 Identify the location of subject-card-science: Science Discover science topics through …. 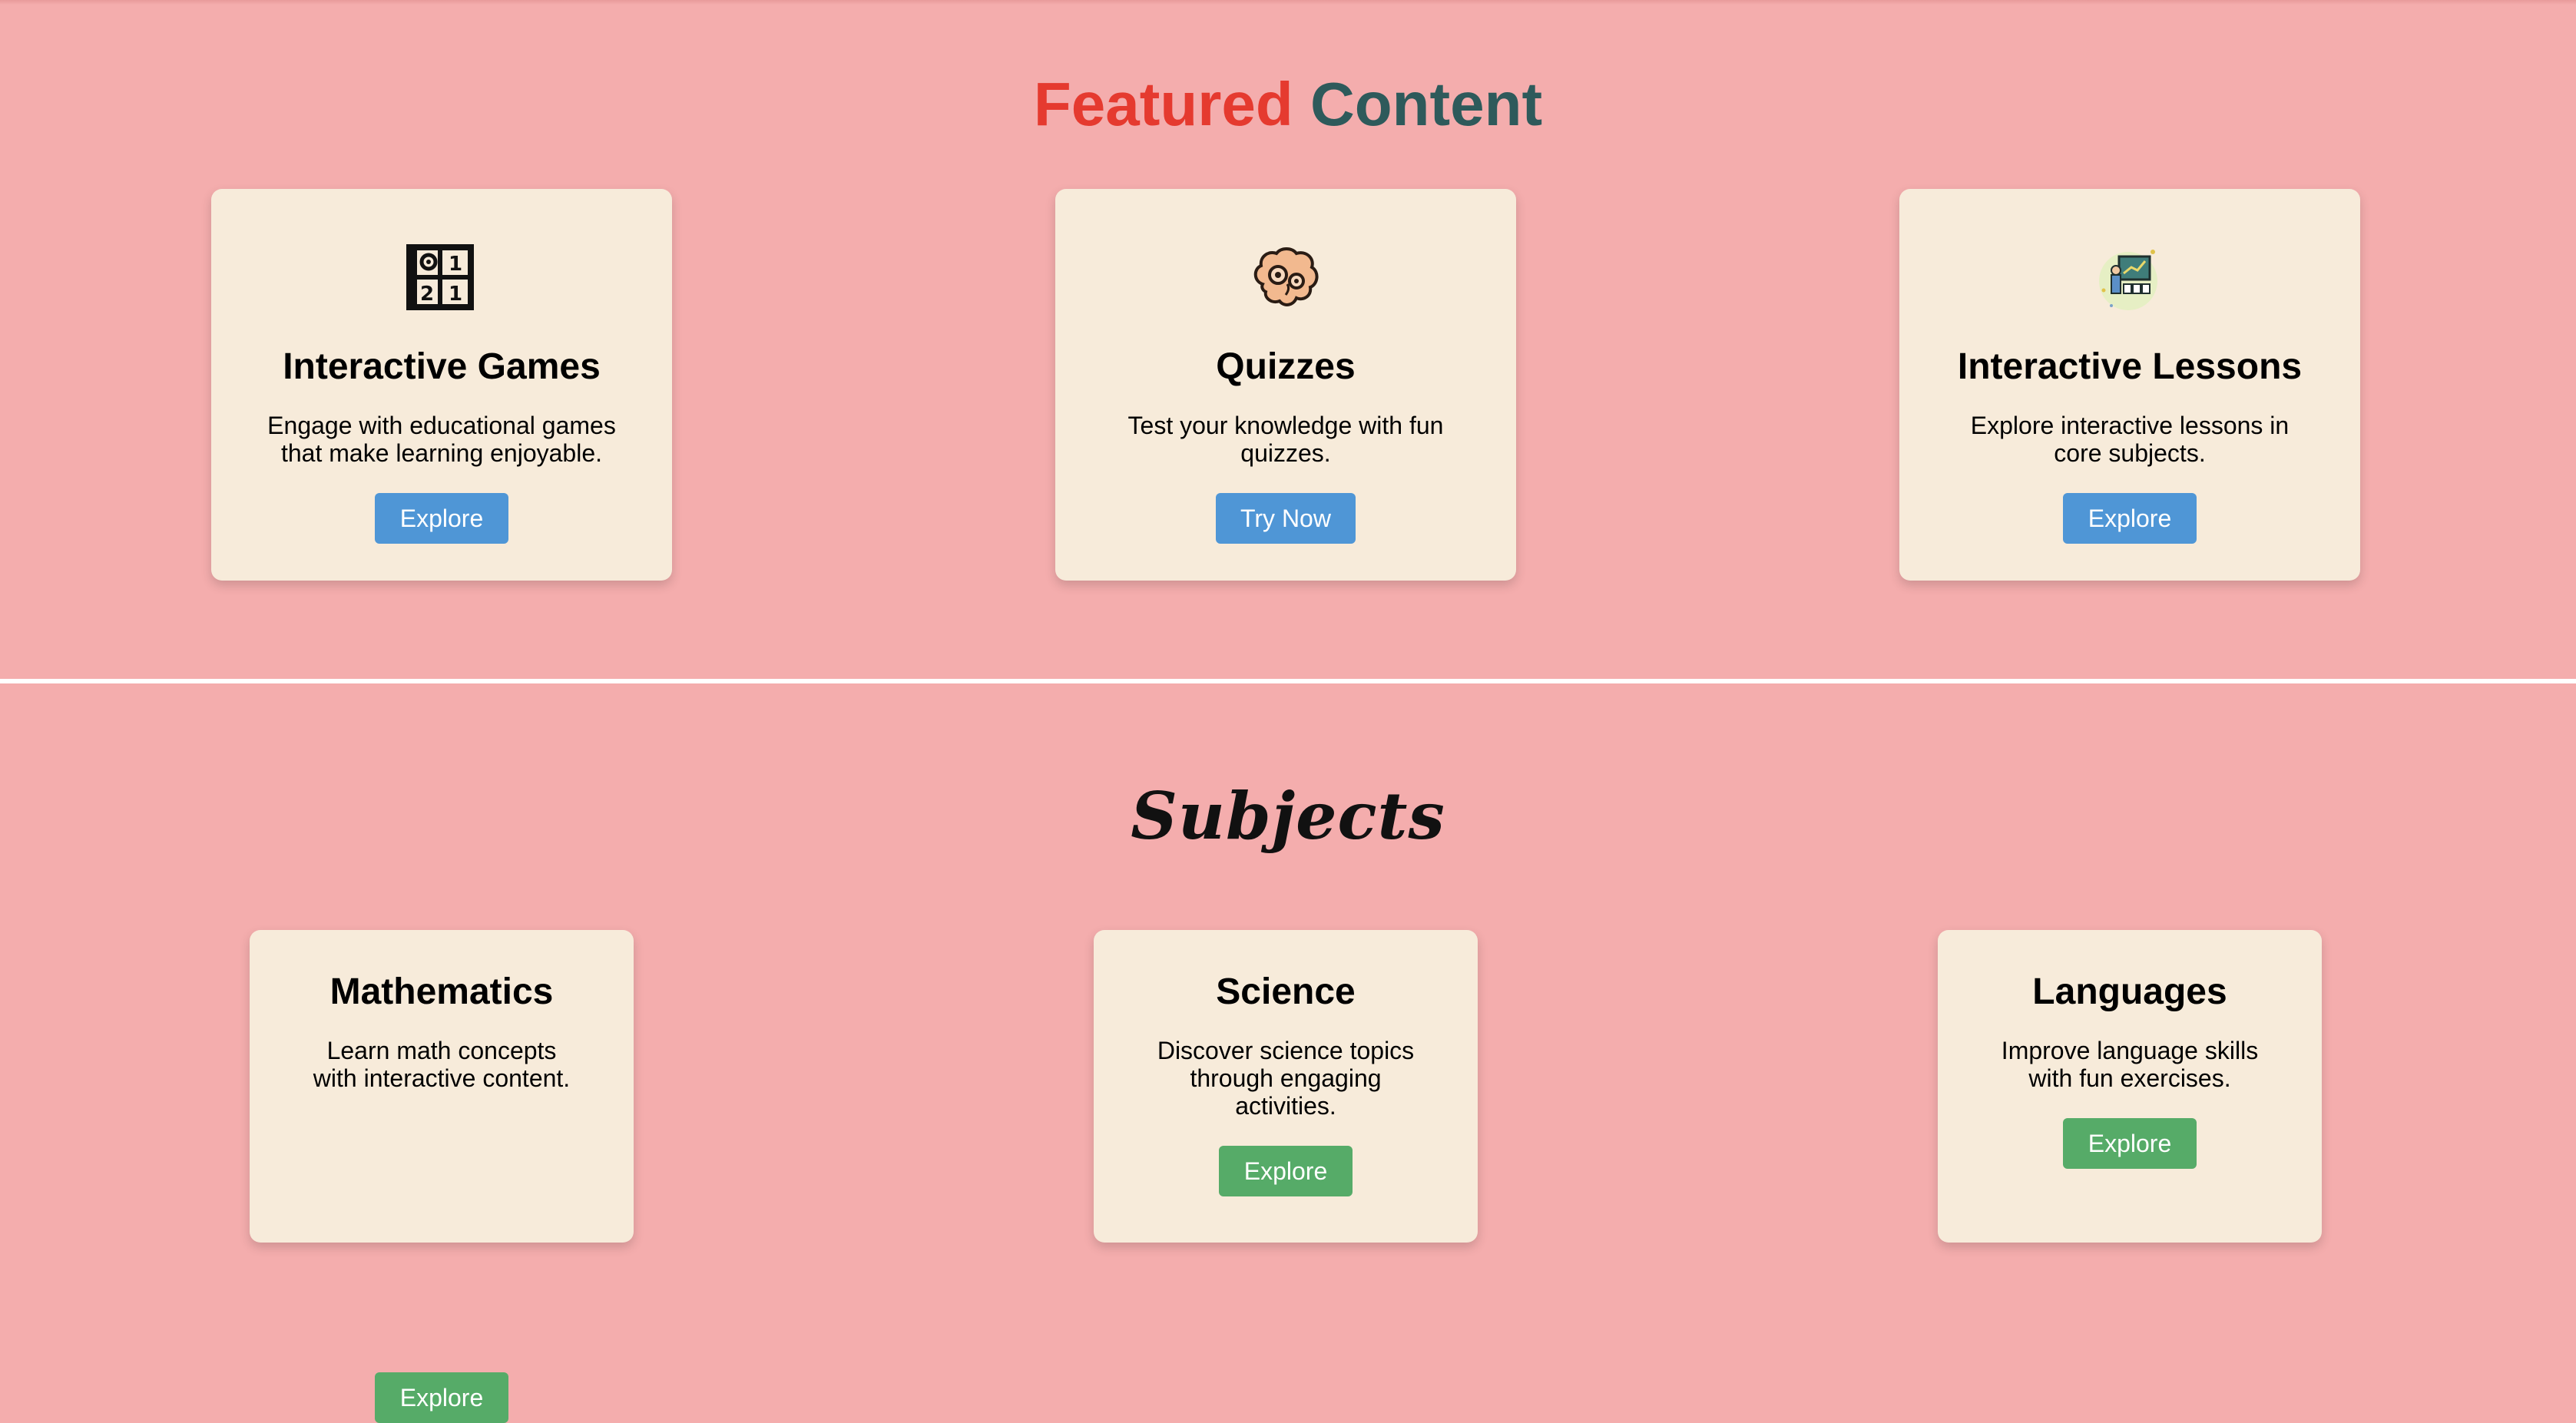
(1286, 1086).